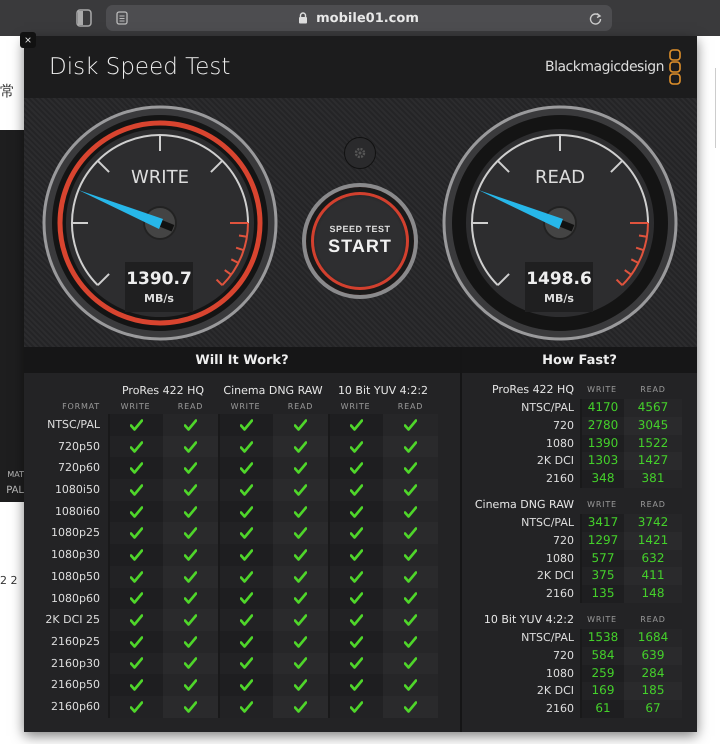  Describe the element at coordinates (72, 620) in the screenshot. I see `format-label: 2K DCI 25` at that location.